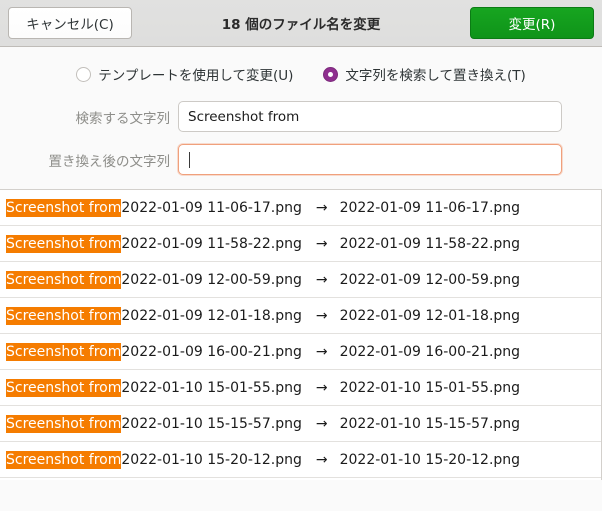 The height and width of the screenshot is (511, 602). What do you see at coordinates (430, 315) in the screenshot?
I see `new-filename: 2022-01-09 12-01-18.png` at bounding box center [430, 315].